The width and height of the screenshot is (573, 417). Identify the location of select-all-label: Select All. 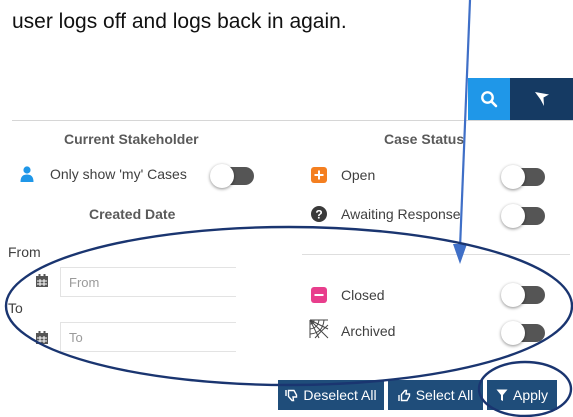
(444, 395).